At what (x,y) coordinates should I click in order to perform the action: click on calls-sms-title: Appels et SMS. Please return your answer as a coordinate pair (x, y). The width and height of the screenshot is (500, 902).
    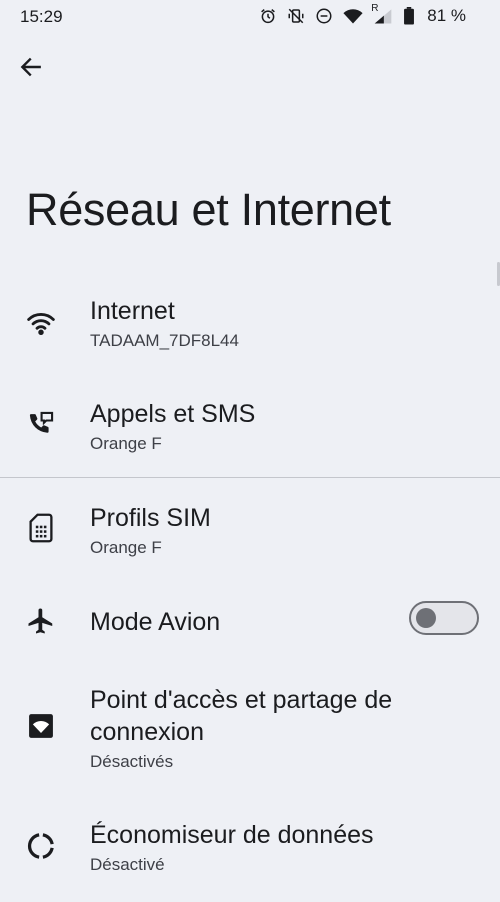
    Looking at the image, I should click on (173, 414).